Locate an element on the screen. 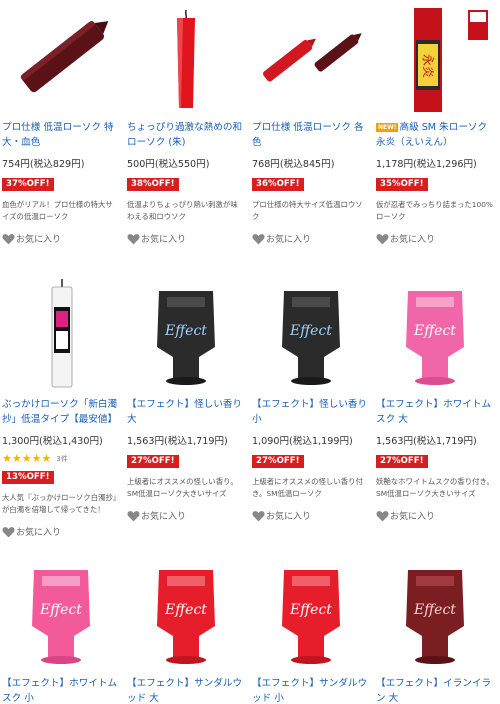 The image size is (500, 704). rating-count: 3件 is located at coordinates (62, 458).